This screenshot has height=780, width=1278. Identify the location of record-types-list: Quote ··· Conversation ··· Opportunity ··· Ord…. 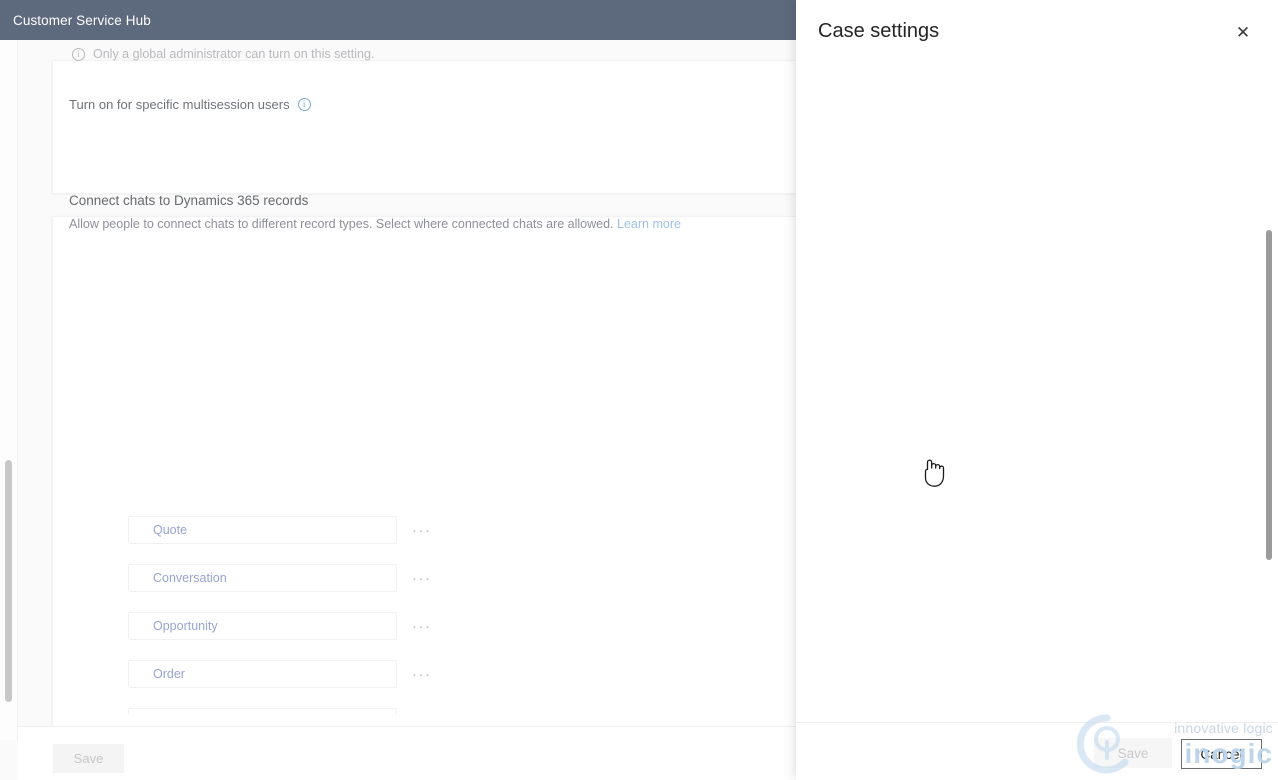
(290, 615).